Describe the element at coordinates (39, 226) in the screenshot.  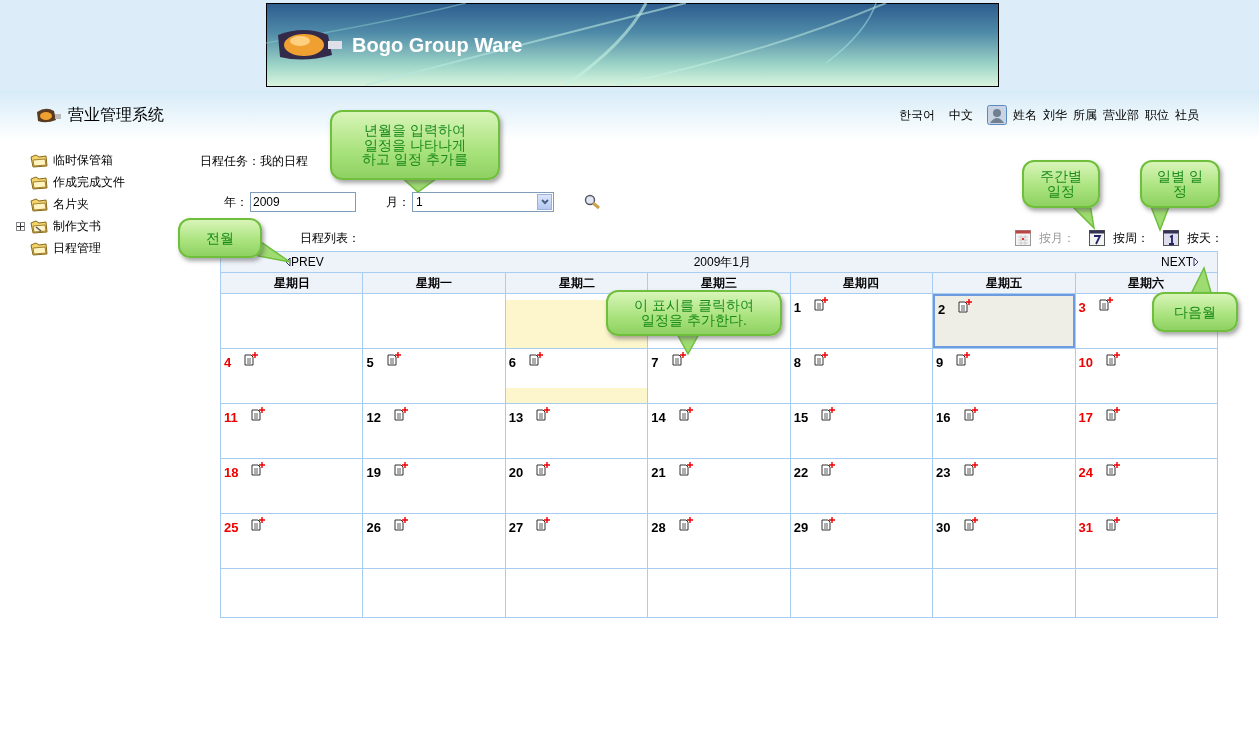
I see `folder-icon` at that location.